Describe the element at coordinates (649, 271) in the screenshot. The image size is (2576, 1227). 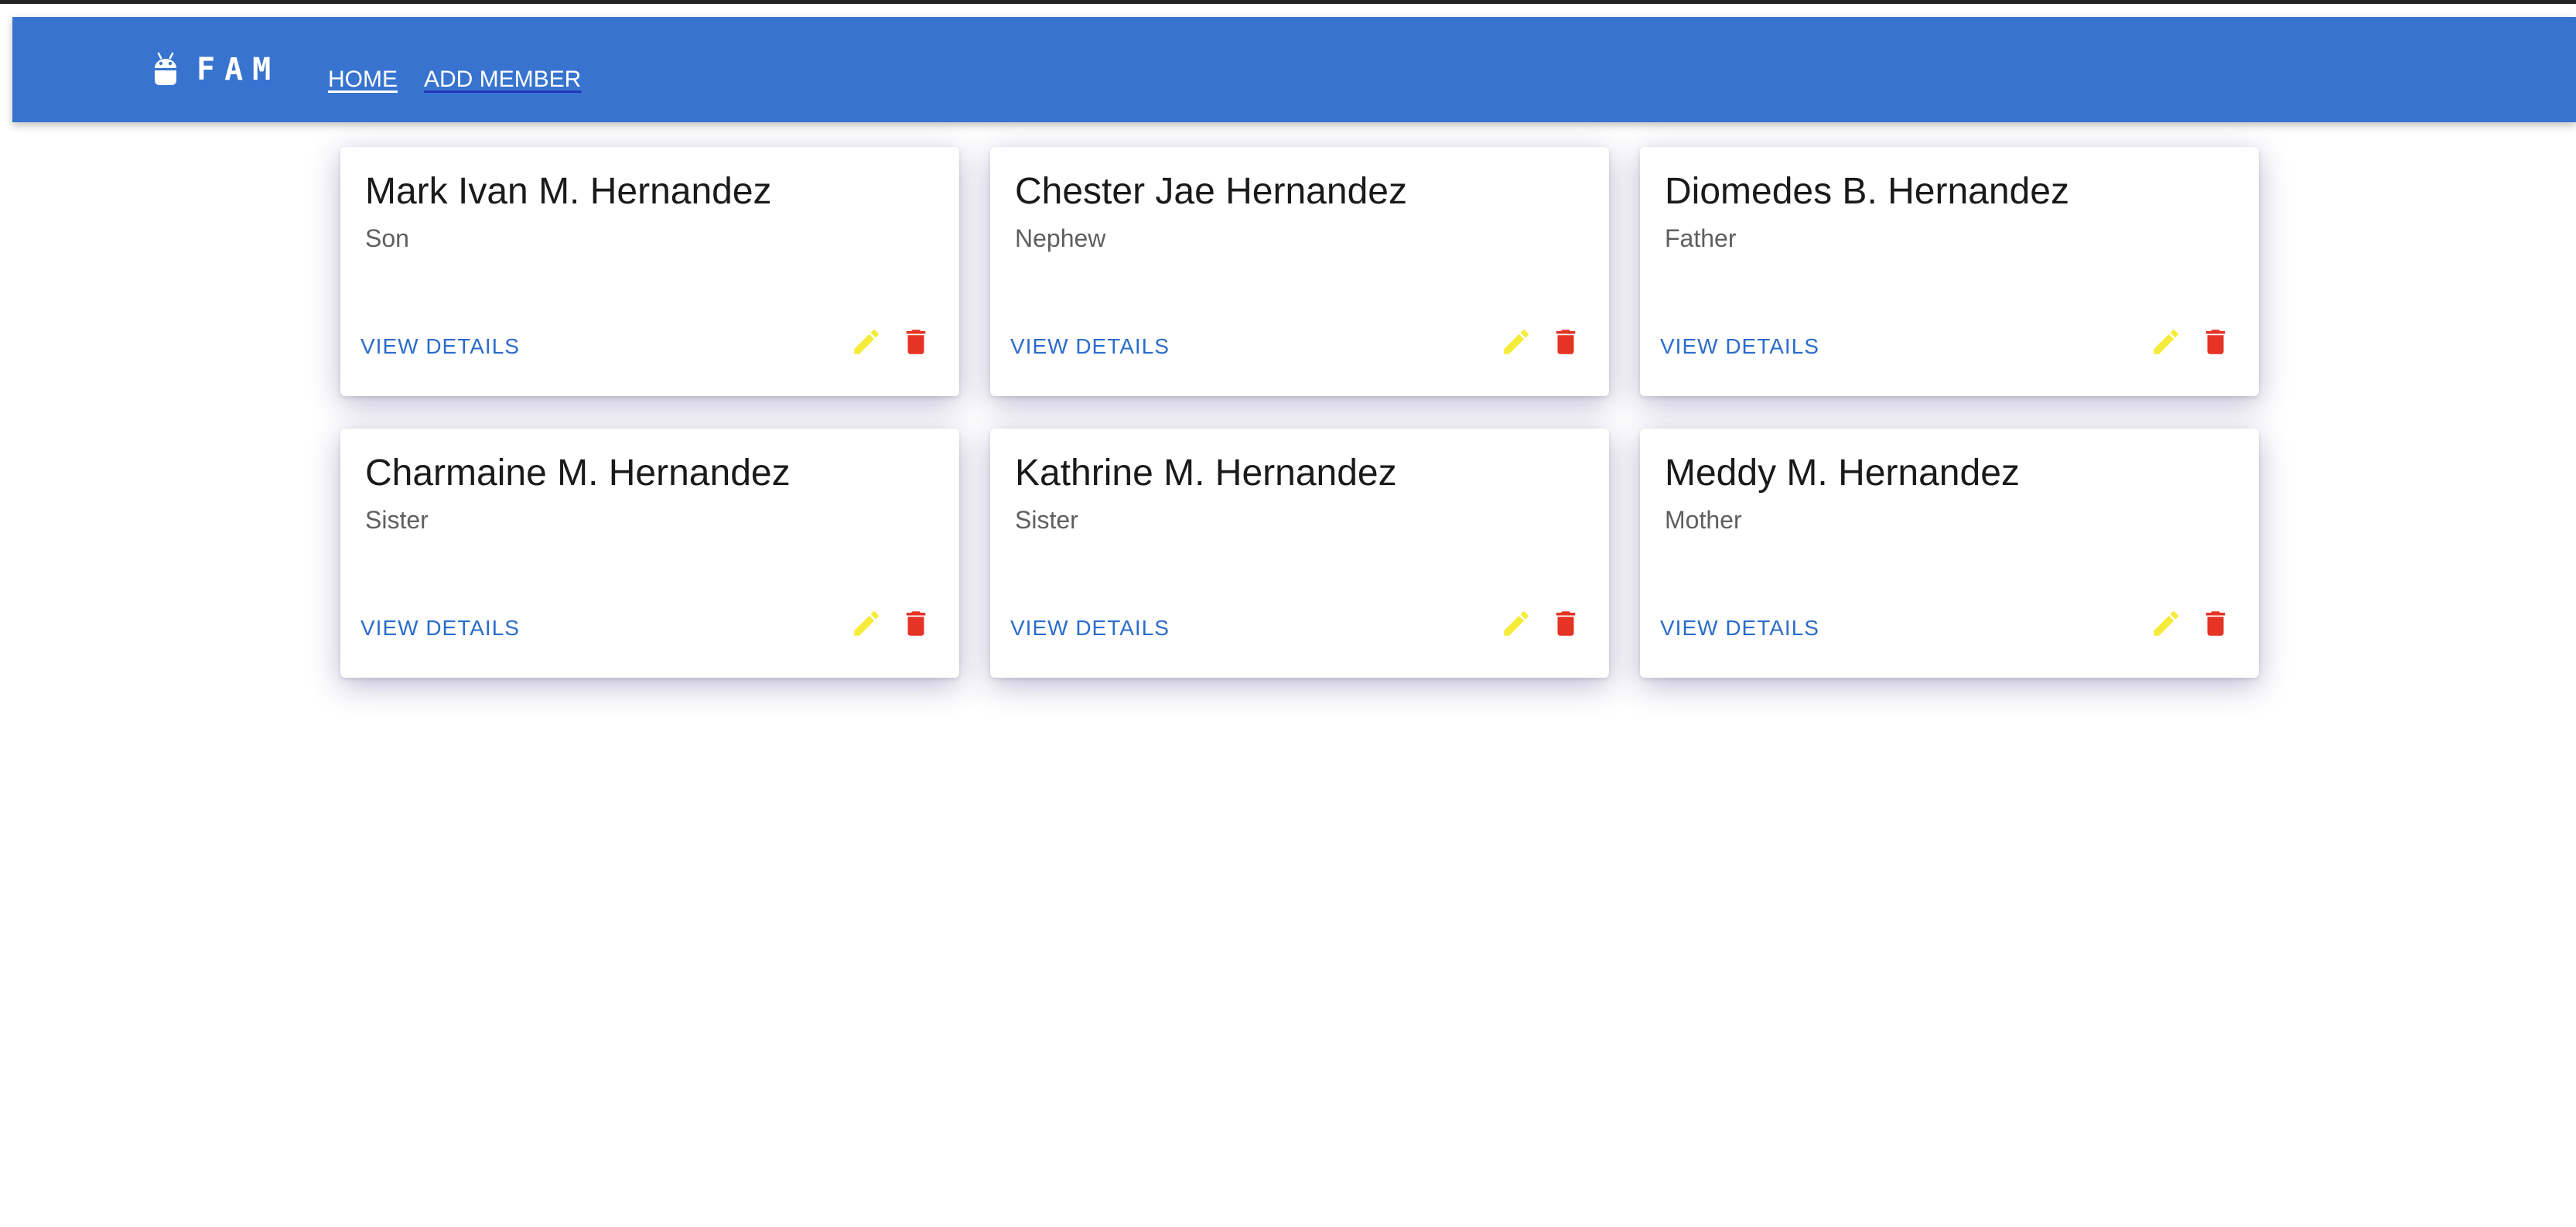
I see `member-card: Mark Ivan M. Hernandez Son VIEW DETAILS` at that location.